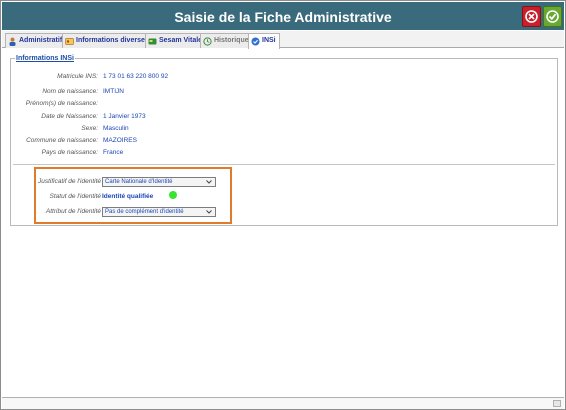 The width and height of the screenshot is (566, 410). What do you see at coordinates (69, 116) in the screenshot?
I see `field-label: Date de Naissance:` at bounding box center [69, 116].